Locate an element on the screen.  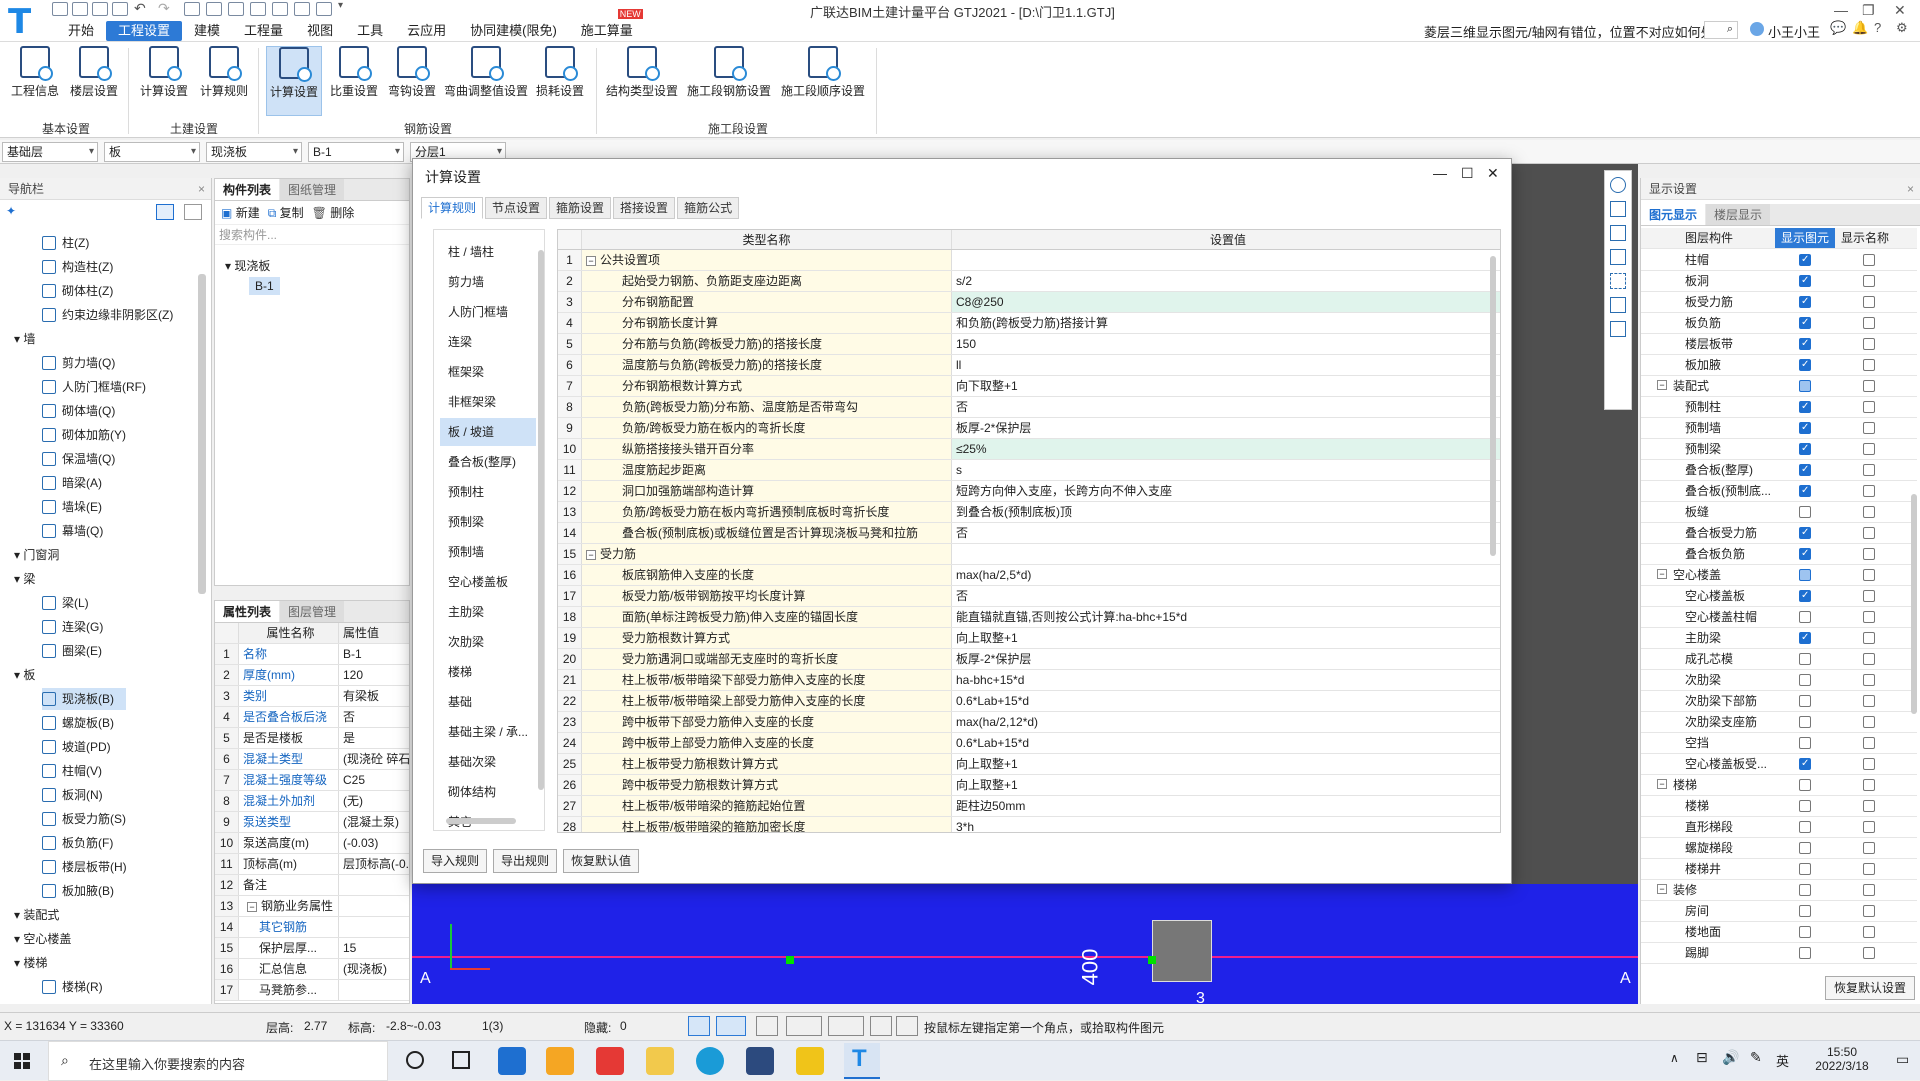
property-row: 11 顶标高(m) 层顶标高(-0. is located at coordinates (312, 864).